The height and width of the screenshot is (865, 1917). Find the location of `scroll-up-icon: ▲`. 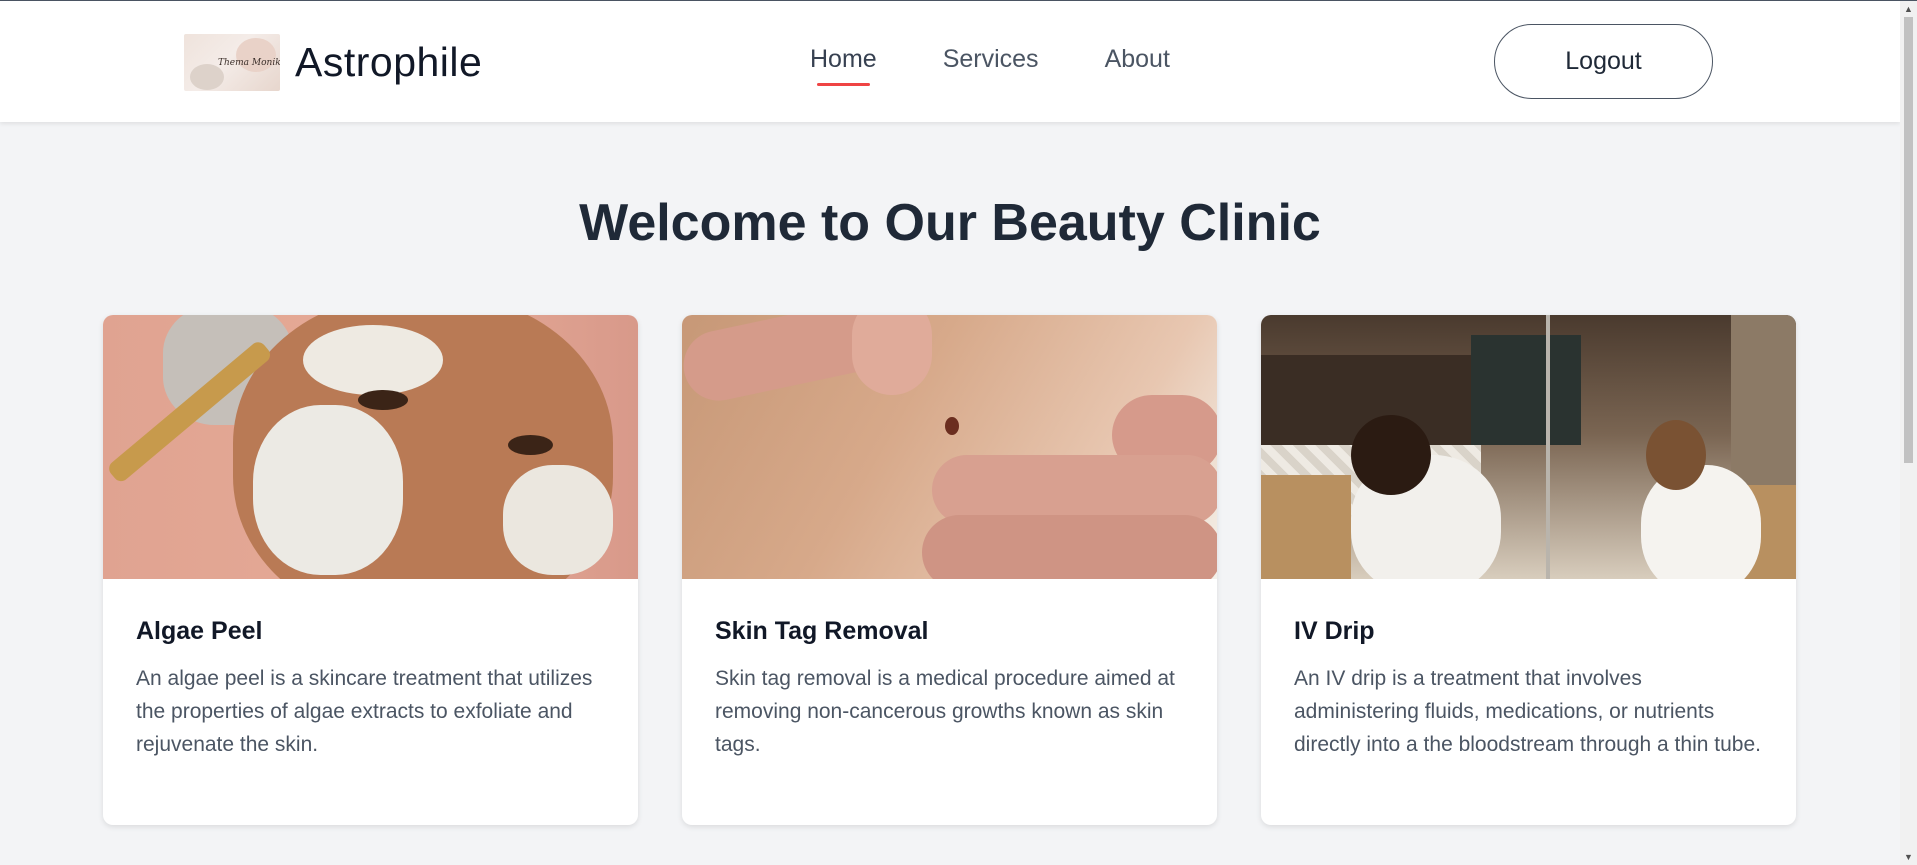

scroll-up-icon: ▲ is located at coordinates (1908, 9).